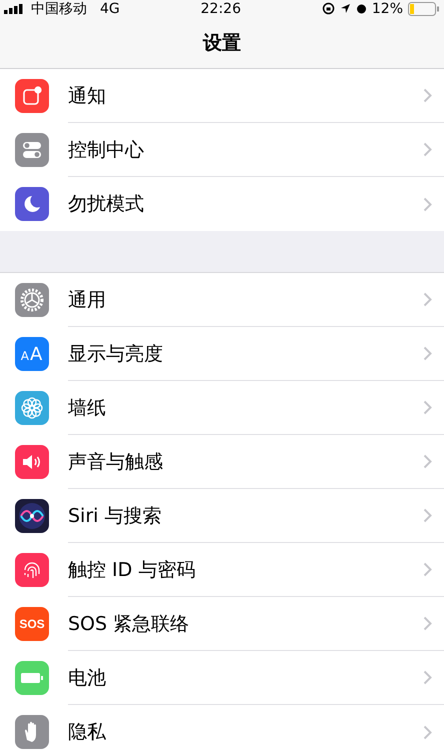 Image resolution: width=444 pixels, height=753 pixels. I want to click on sos-icon: SOS, so click(32, 624).